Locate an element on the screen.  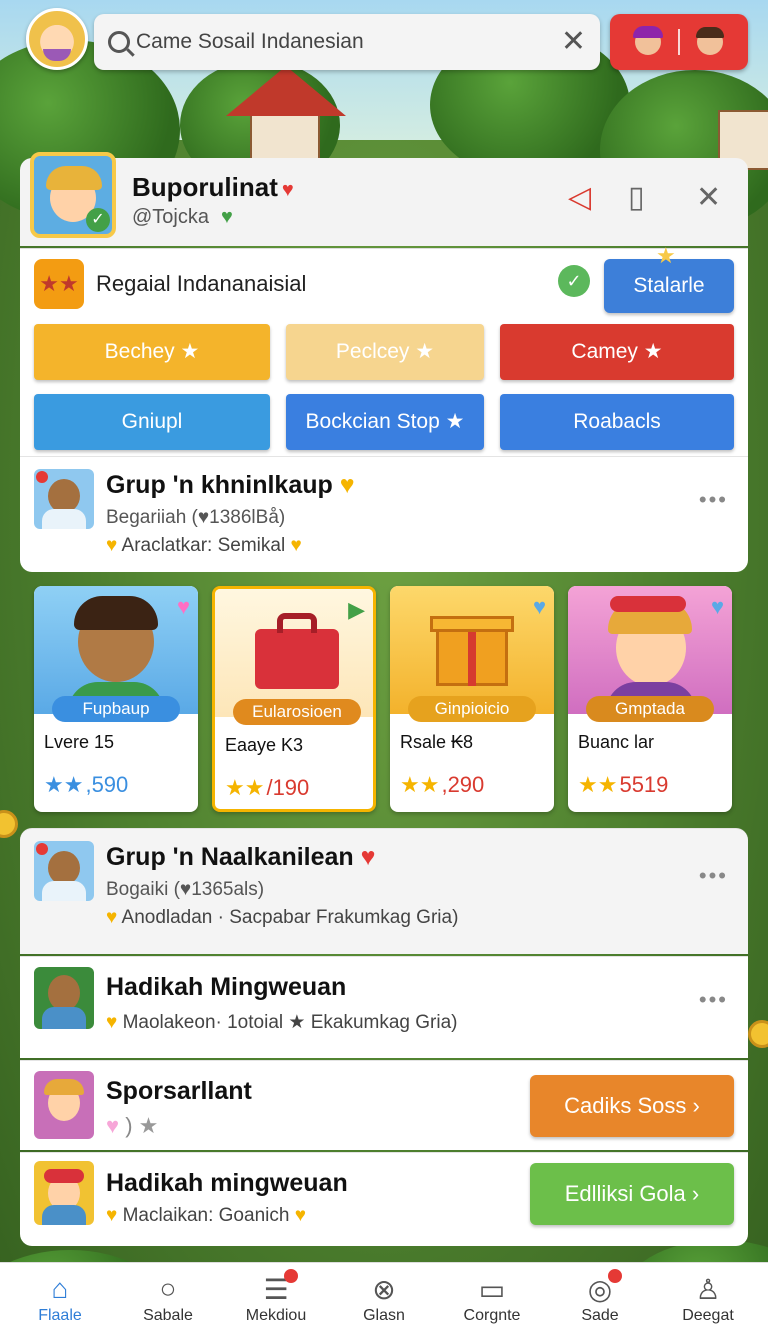
play-icon: ▶ is located at coordinates (356, 609).